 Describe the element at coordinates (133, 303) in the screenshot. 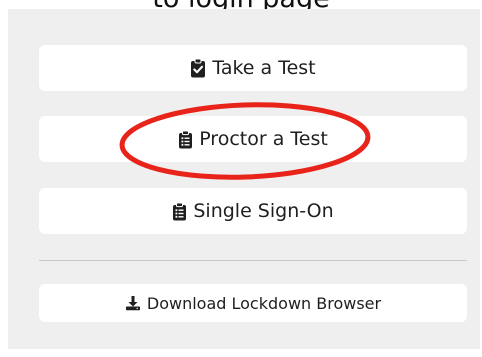

I see `download-icon` at that location.